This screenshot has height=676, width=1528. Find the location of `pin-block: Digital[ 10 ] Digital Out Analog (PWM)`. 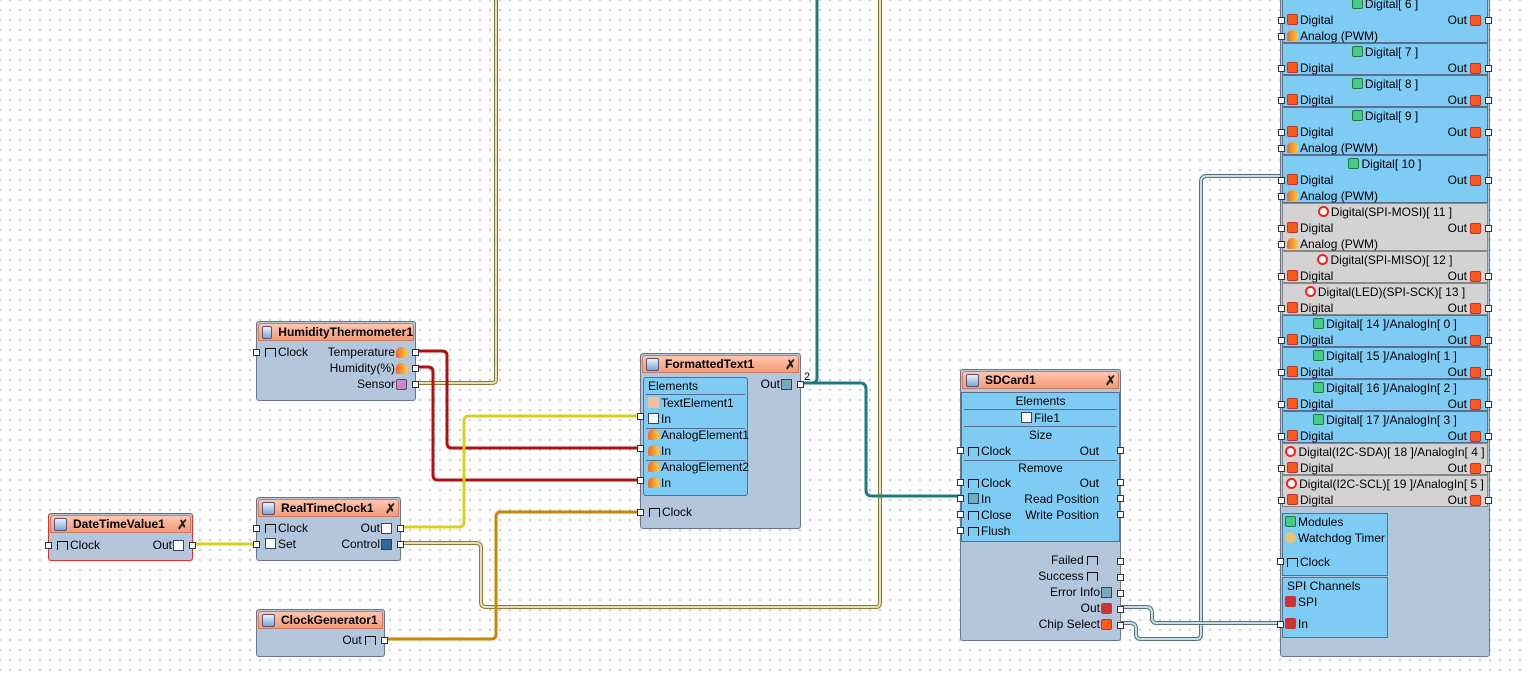

pin-block: Digital[ 10 ] Digital Out Analog (PWM) is located at coordinates (1385, 179).